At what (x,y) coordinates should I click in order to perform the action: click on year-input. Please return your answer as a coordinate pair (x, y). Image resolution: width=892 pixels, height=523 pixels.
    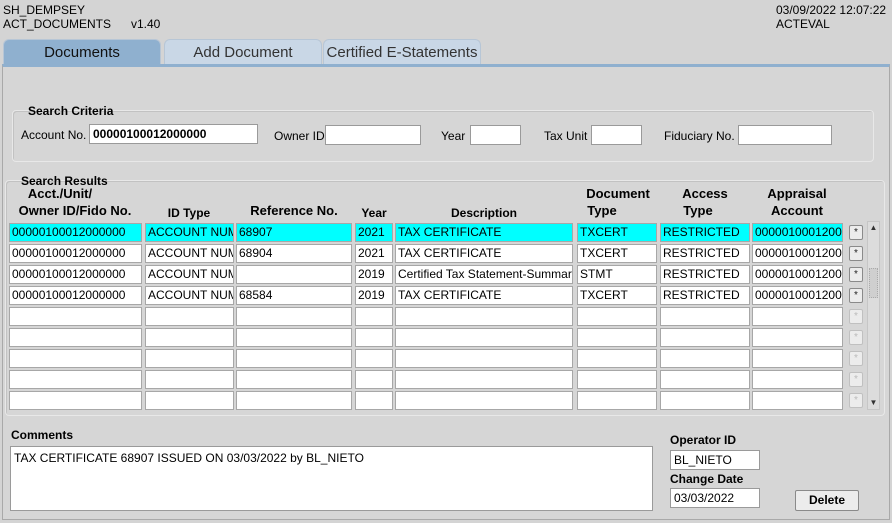
    Looking at the image, I should click on (495, 135).